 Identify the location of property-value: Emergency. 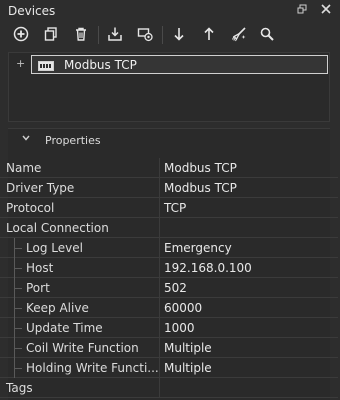
(246, 248).